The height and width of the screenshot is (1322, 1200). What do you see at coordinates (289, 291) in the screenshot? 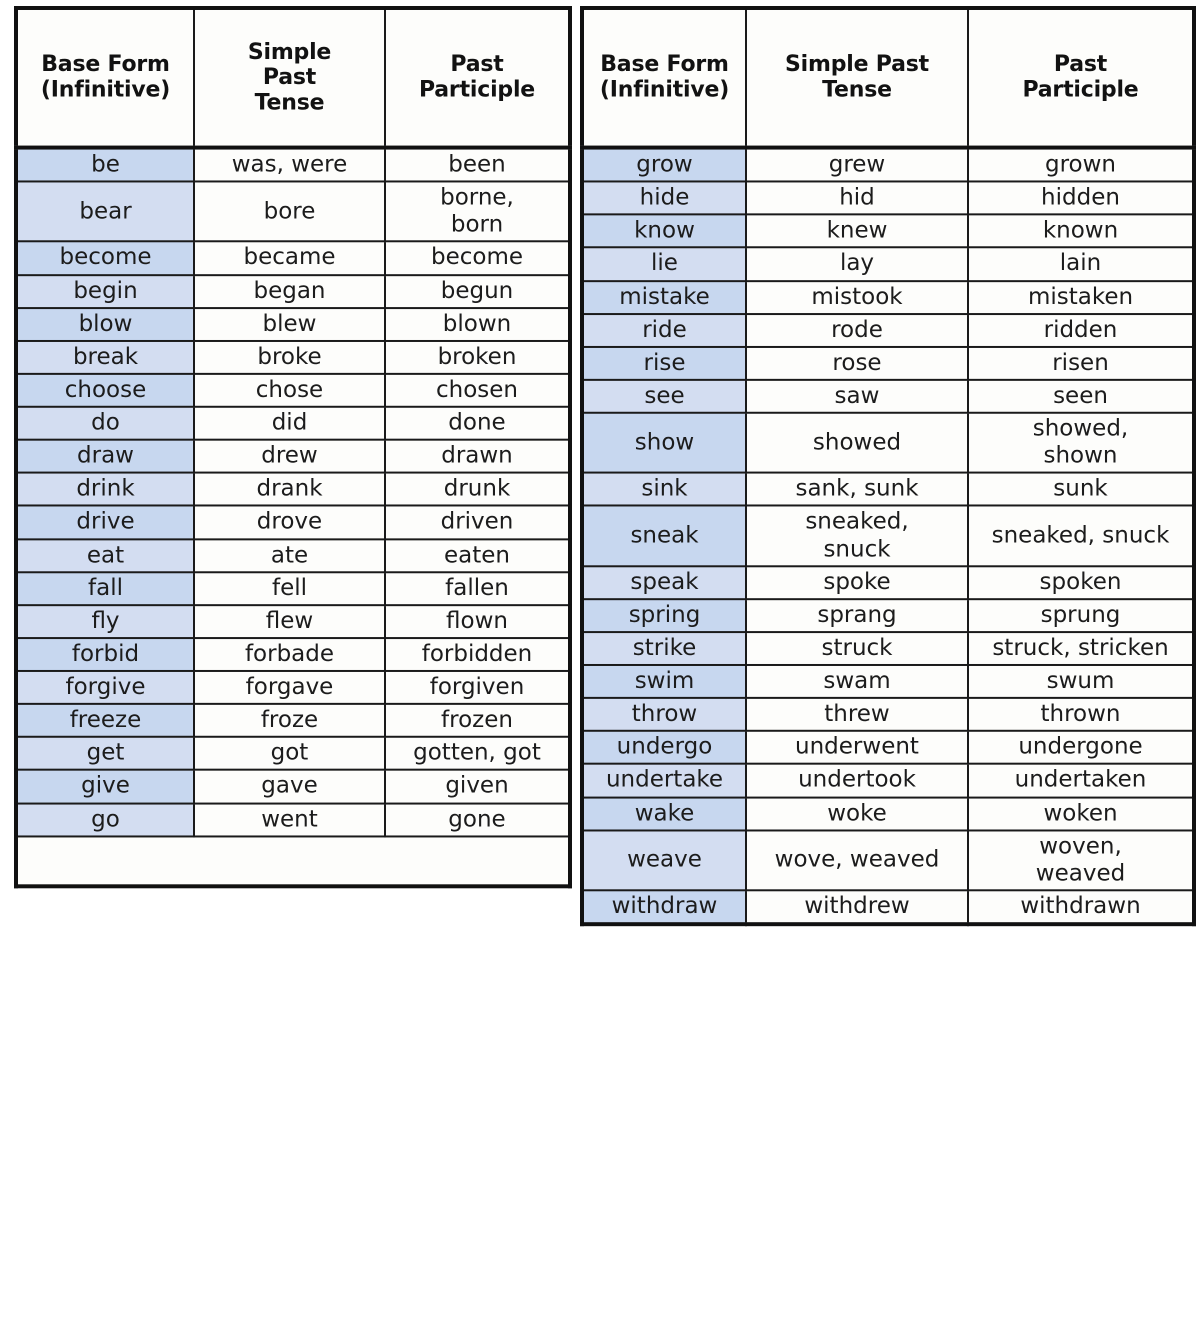
I see `cell-simple-past: began` at bounding box center [289, 291].